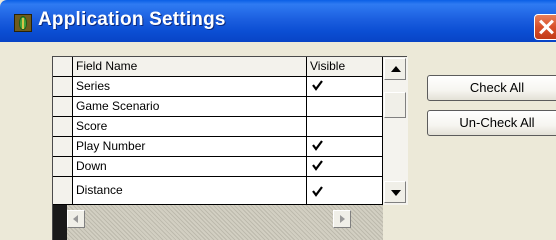  Describe the element at coordinates (491, 88) in the screenshot. I see `check-all-button: Check All` at that location.